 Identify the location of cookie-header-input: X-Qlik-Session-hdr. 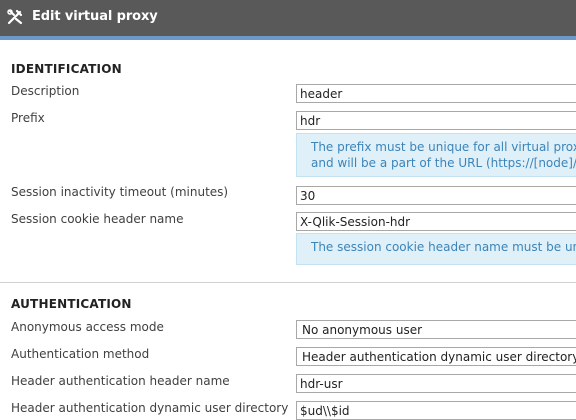
(436, 221).